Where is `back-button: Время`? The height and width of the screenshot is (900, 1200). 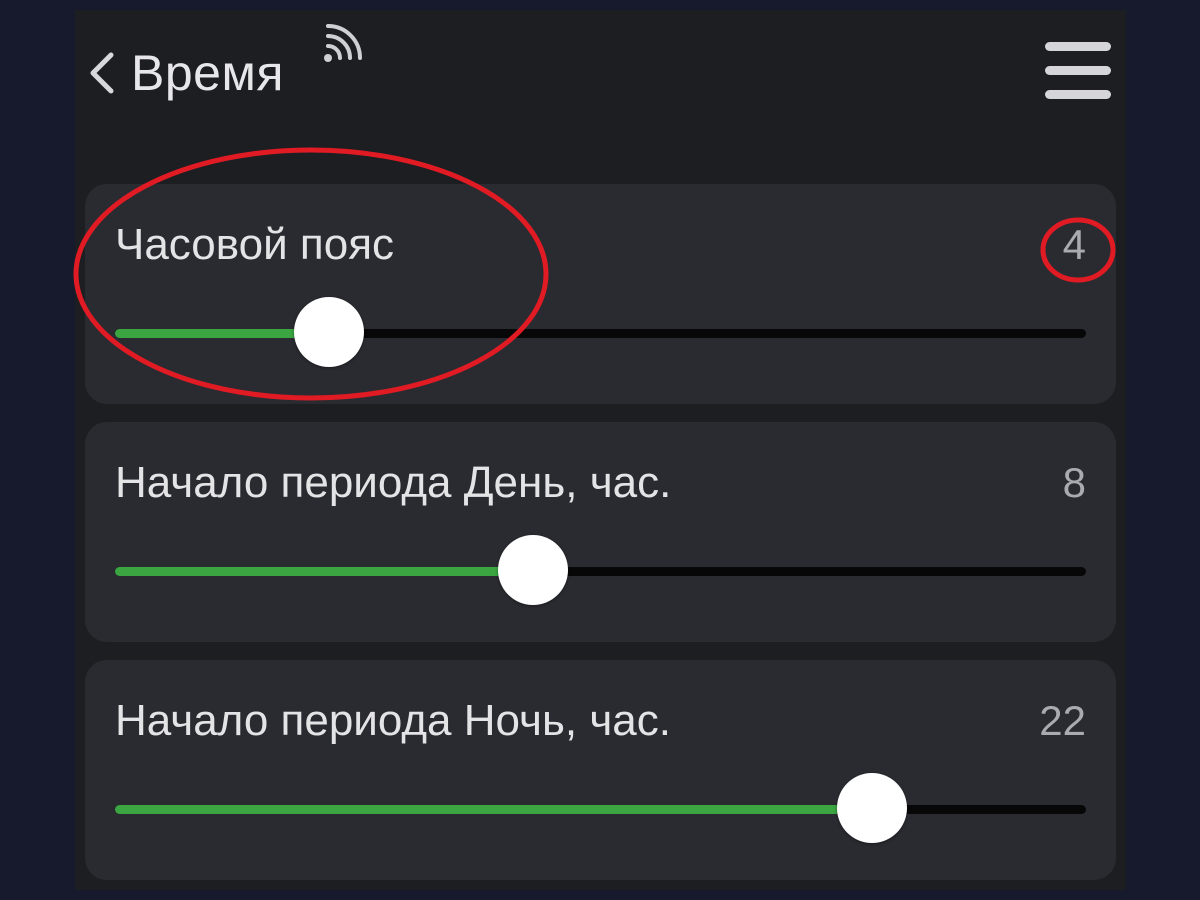
back-button: Время is located at coordinates (186, 73).